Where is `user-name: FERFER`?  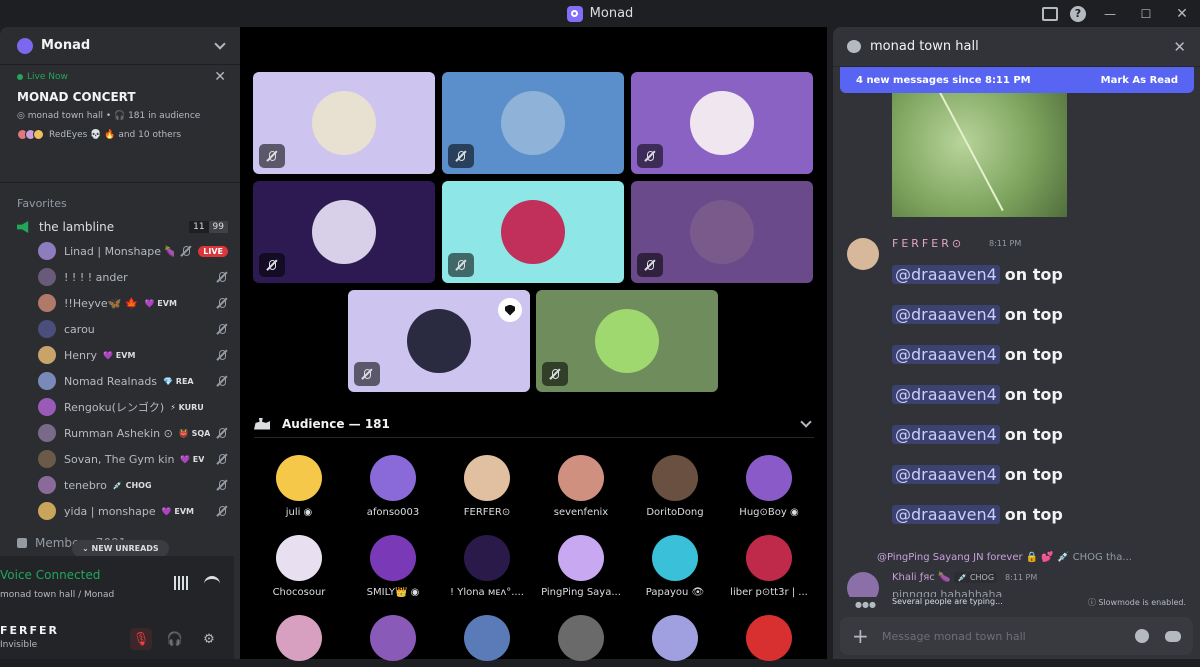 user-name: FERFER is located at coordinates (29, 630).